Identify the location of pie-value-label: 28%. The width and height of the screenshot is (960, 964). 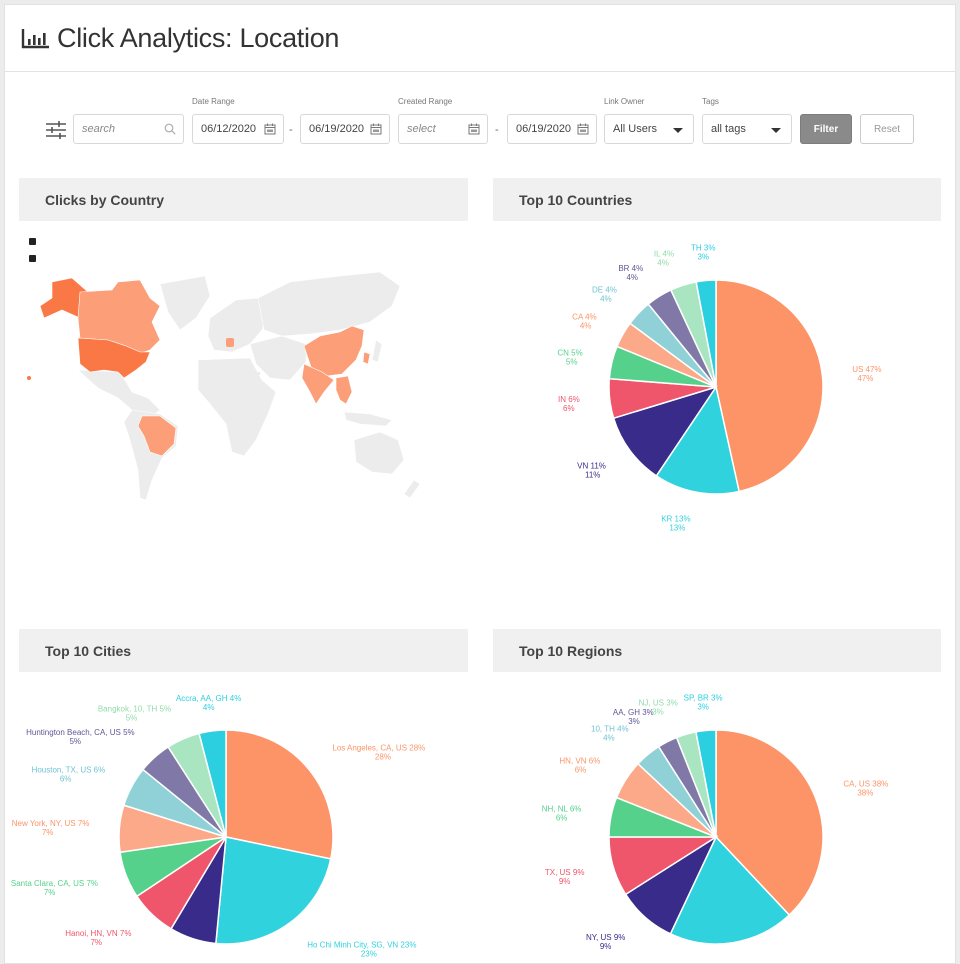
(383, 757).